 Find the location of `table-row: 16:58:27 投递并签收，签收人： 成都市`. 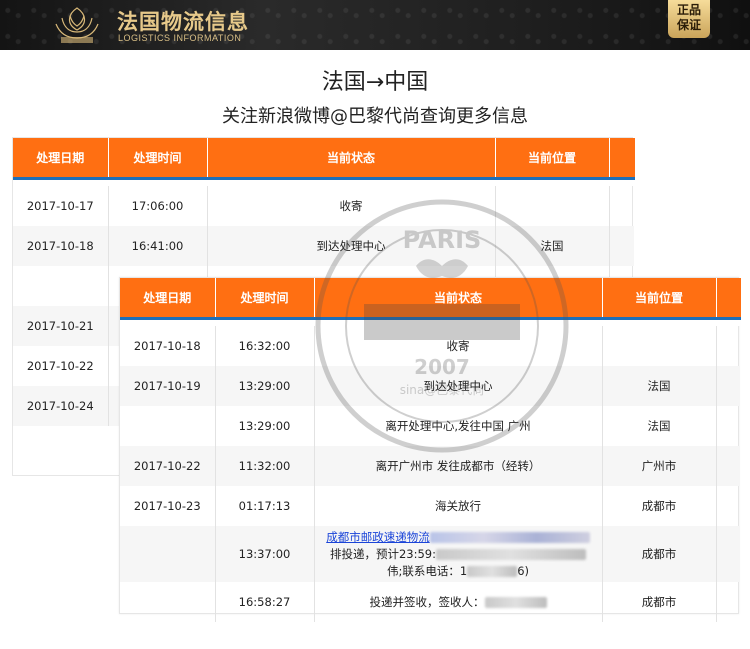

table-row: 16:58:27 投递并签收，签收人： 成都市 is located at coordinates (430, 602).